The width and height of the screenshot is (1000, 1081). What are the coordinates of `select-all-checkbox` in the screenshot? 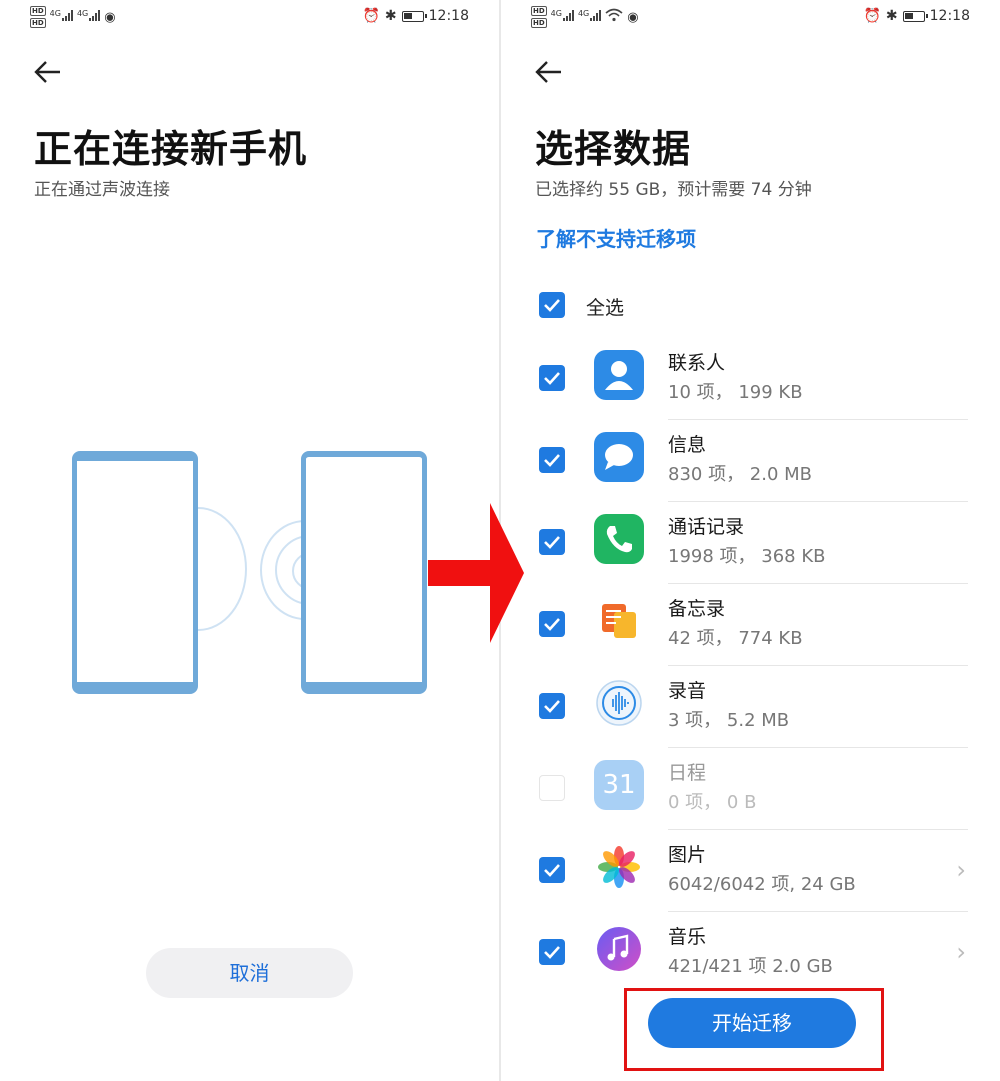 It's located at (552, 305).